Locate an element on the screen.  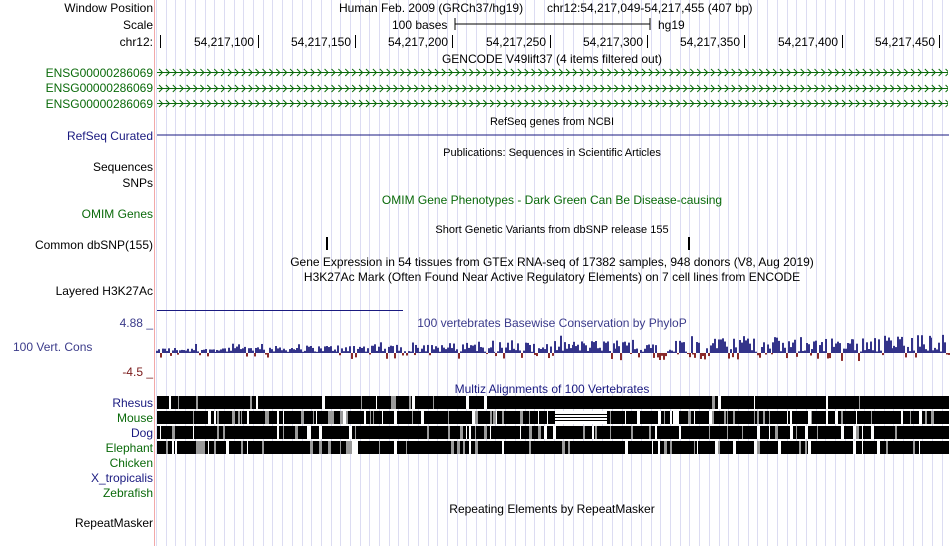
conservation-wiggle-plot is located at coordinates (553, 348).